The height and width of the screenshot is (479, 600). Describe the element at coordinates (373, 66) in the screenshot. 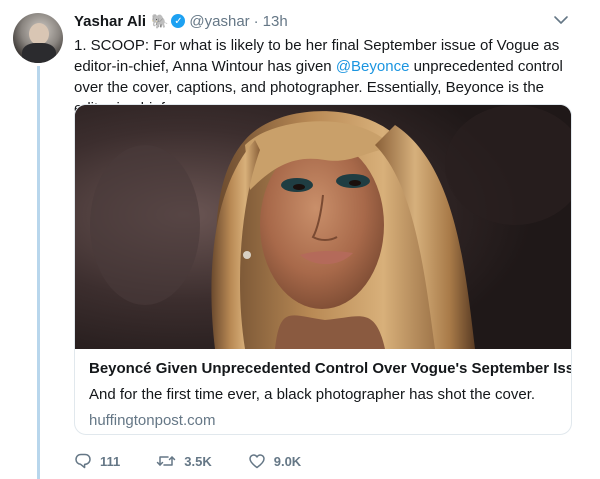

I see `mention-link: @Beyonce` at that location.